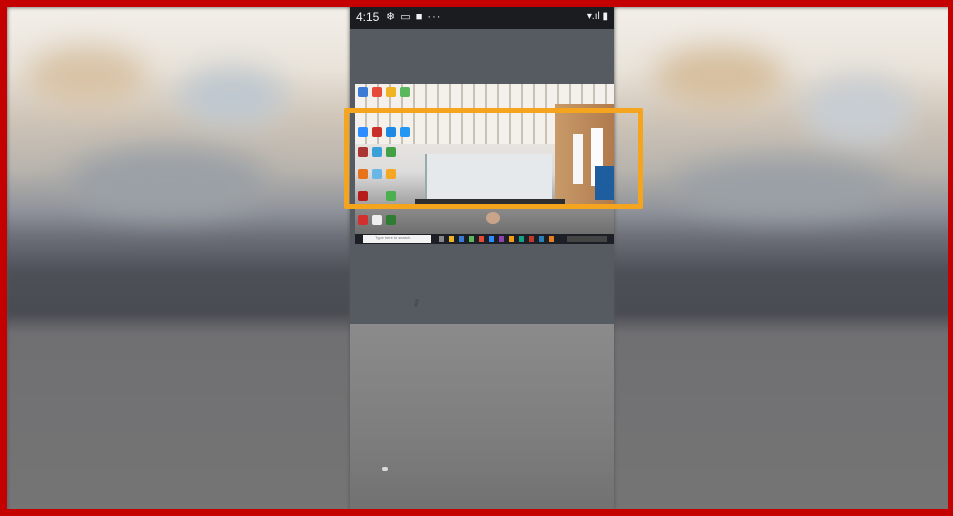  I want to click on desktop-taskbar: Type here to search, so click(484, 239).